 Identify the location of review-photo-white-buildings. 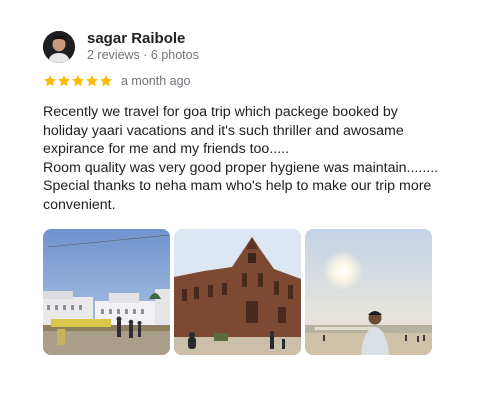
(106, 292).